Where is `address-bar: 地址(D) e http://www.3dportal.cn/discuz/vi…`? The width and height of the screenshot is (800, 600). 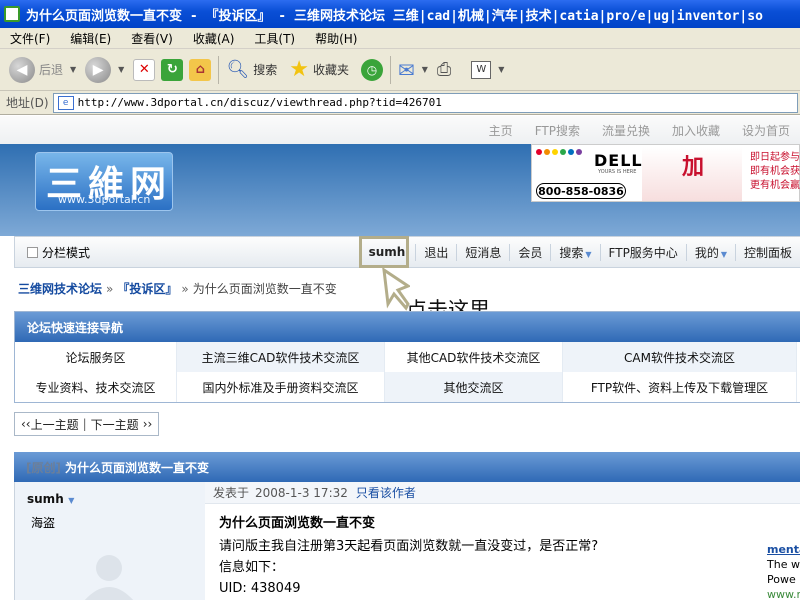 address-bar: 地址(D) e http://www.3dportal.cn/discuz/vi… is located at coordinates (400, 103).